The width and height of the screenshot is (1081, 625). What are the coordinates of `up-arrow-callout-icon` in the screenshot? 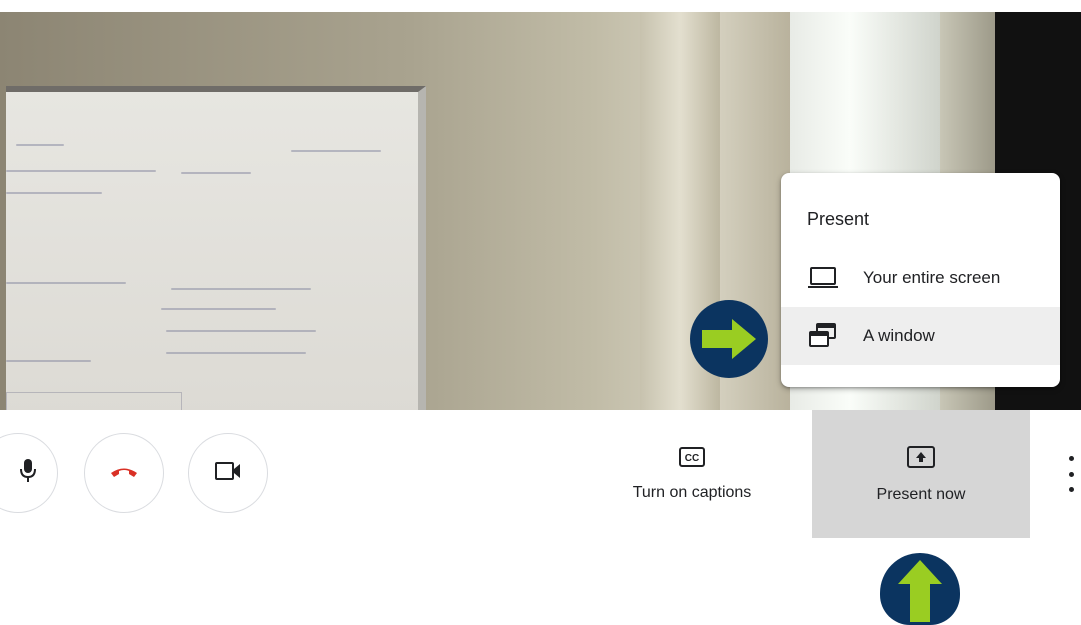 It's located at (920, 589).